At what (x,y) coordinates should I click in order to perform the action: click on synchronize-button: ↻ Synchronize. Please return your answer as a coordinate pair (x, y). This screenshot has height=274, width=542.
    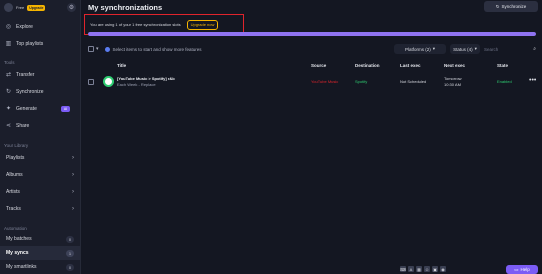
    Looking at the image, I should click on (511, 6).